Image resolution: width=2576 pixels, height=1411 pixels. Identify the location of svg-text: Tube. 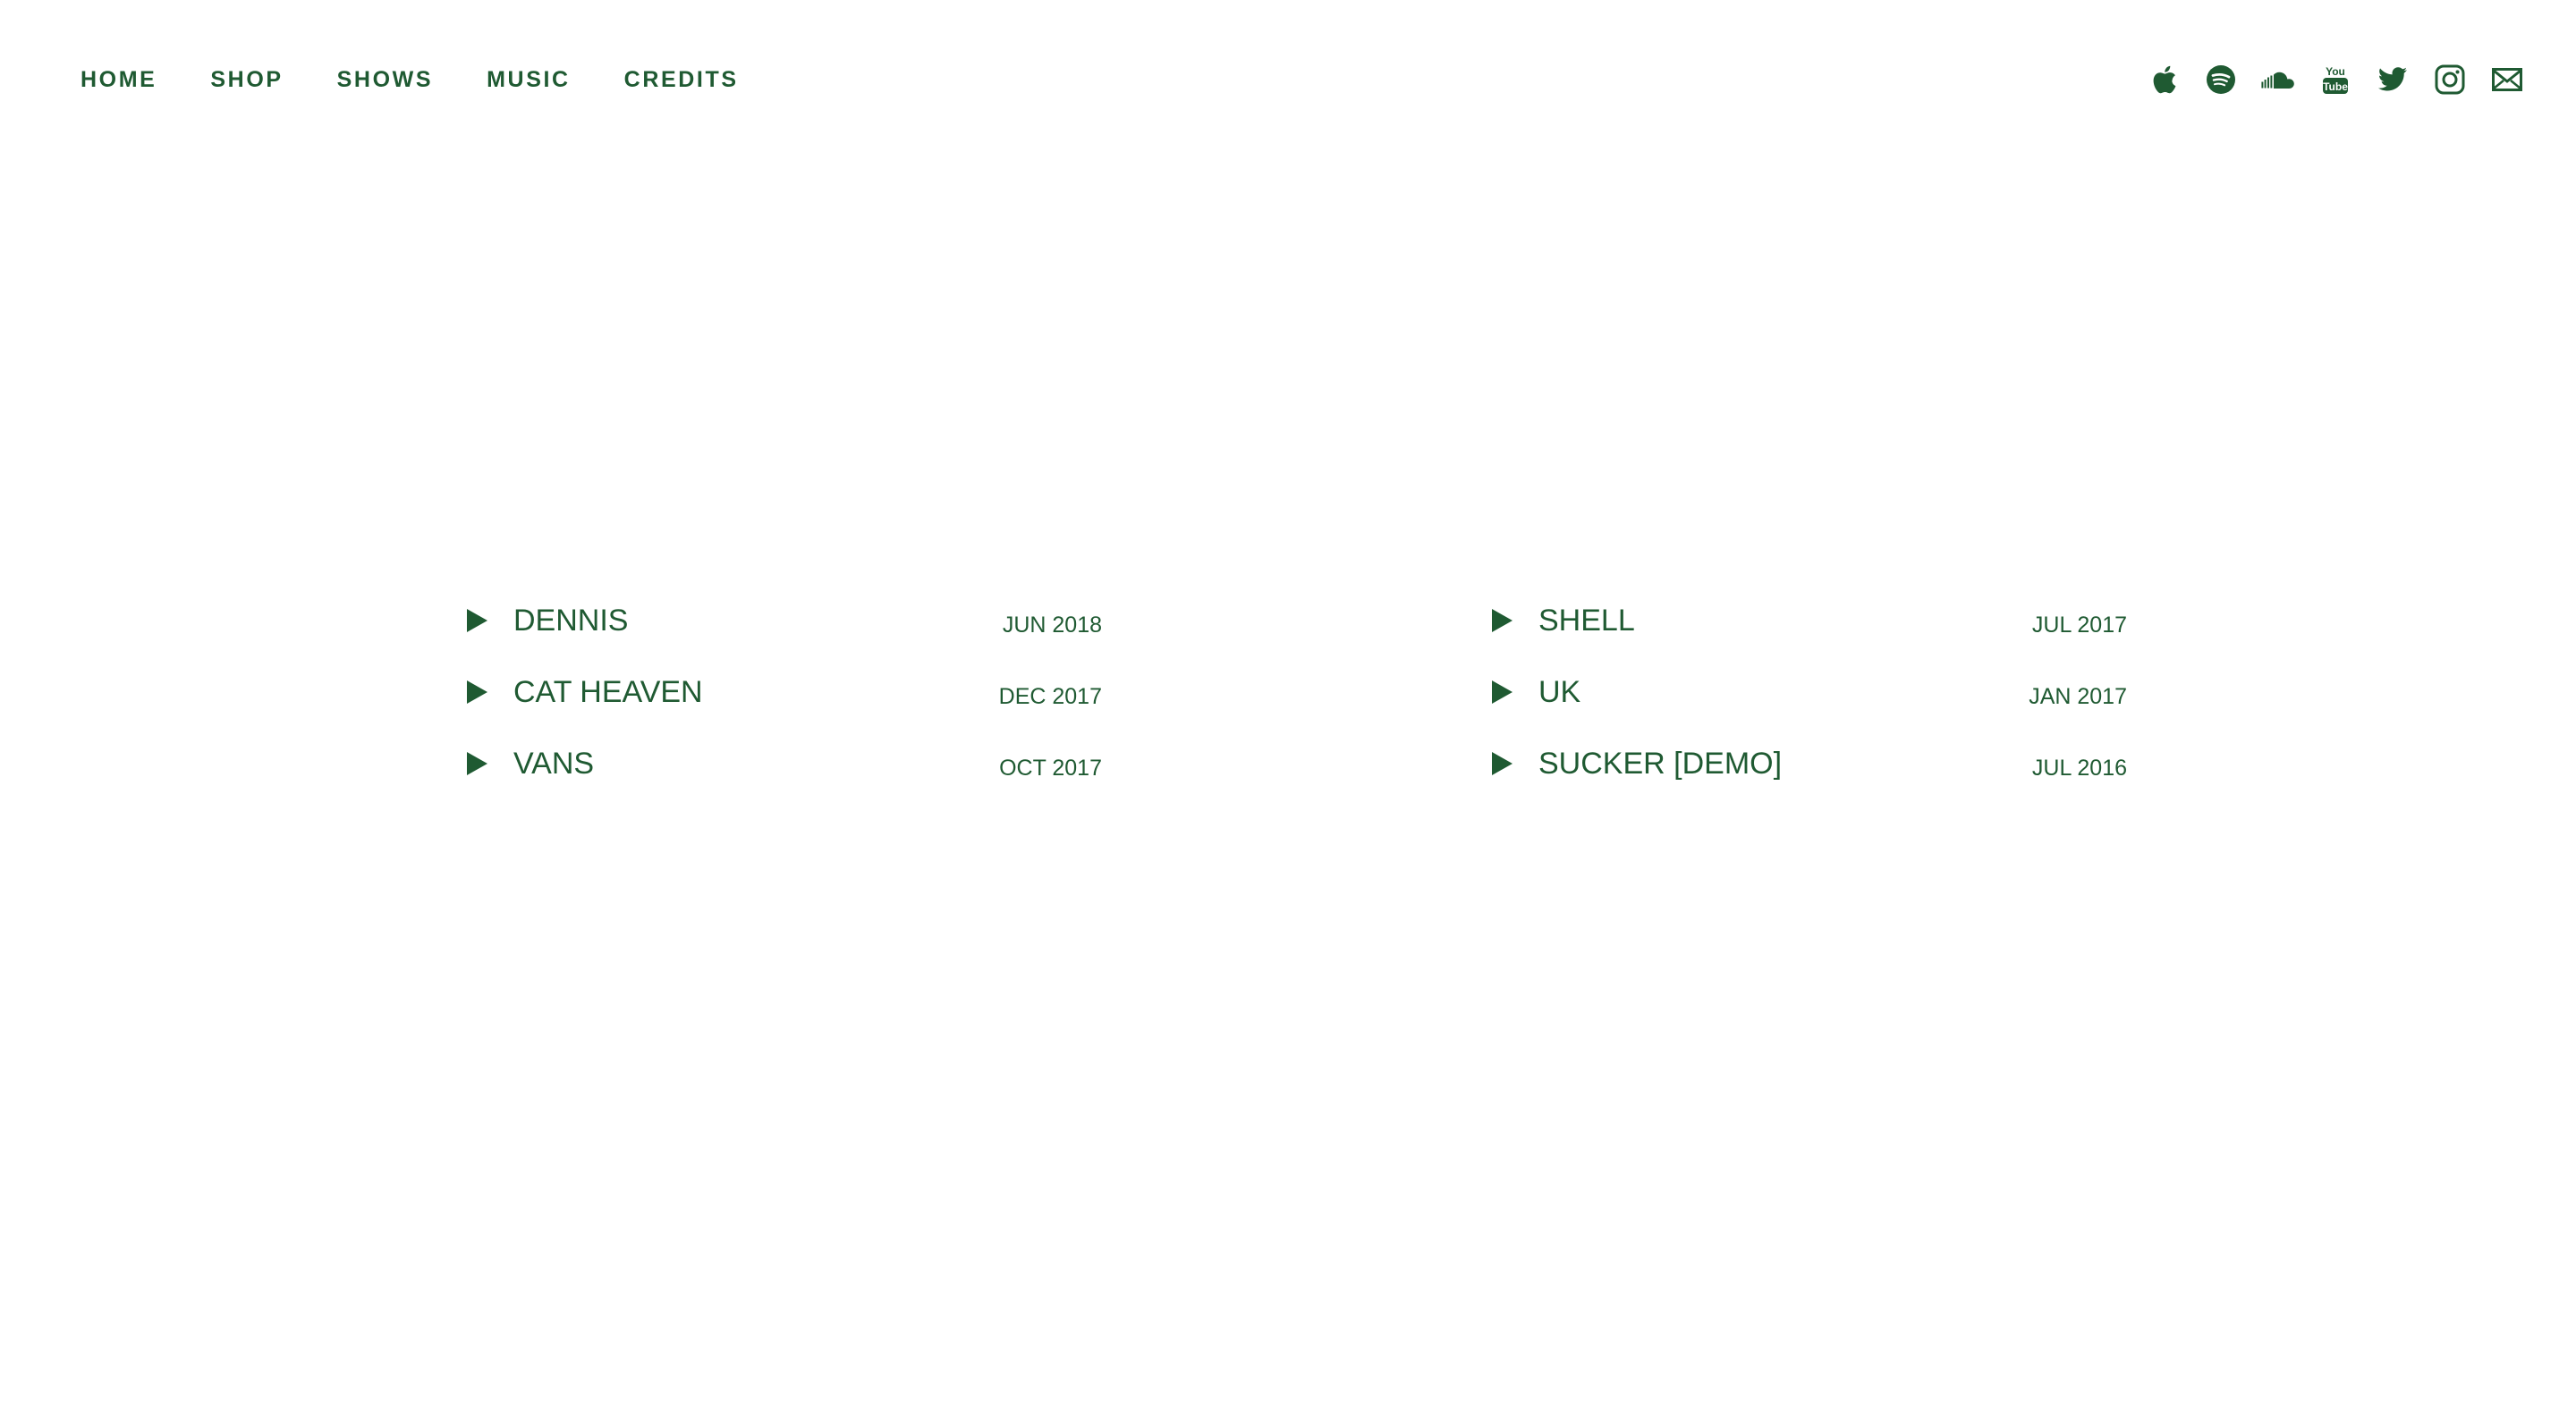
(2335, 86).